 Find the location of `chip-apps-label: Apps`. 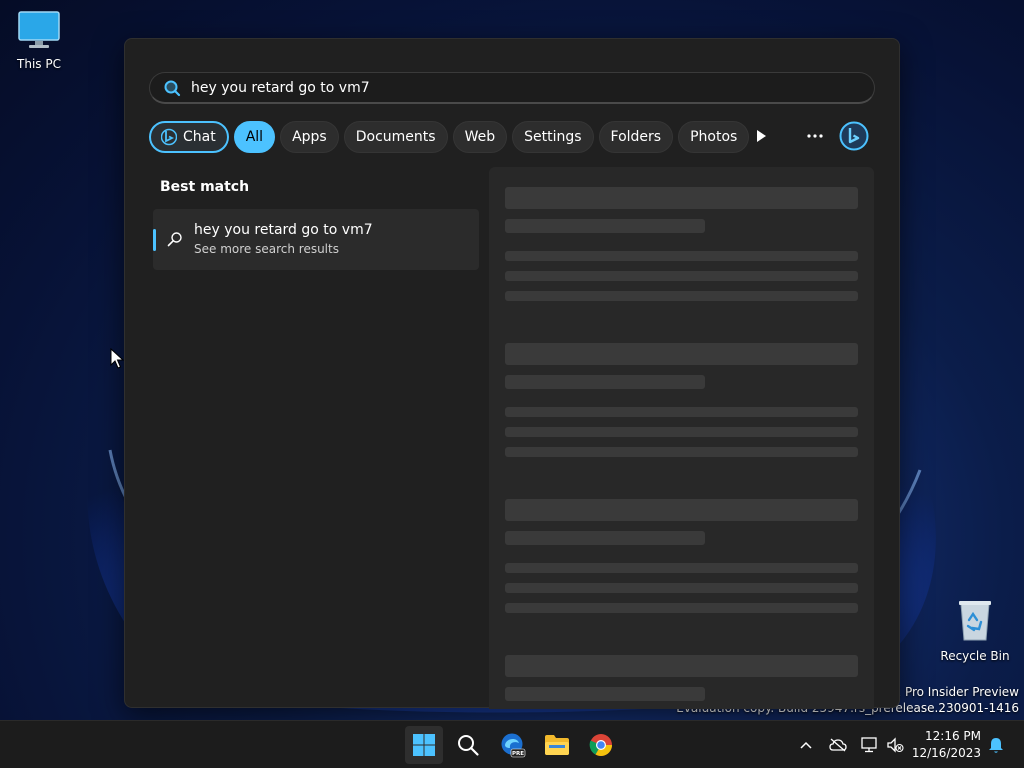

chip-apps-label: Apps is located at coordinates (309, 137).